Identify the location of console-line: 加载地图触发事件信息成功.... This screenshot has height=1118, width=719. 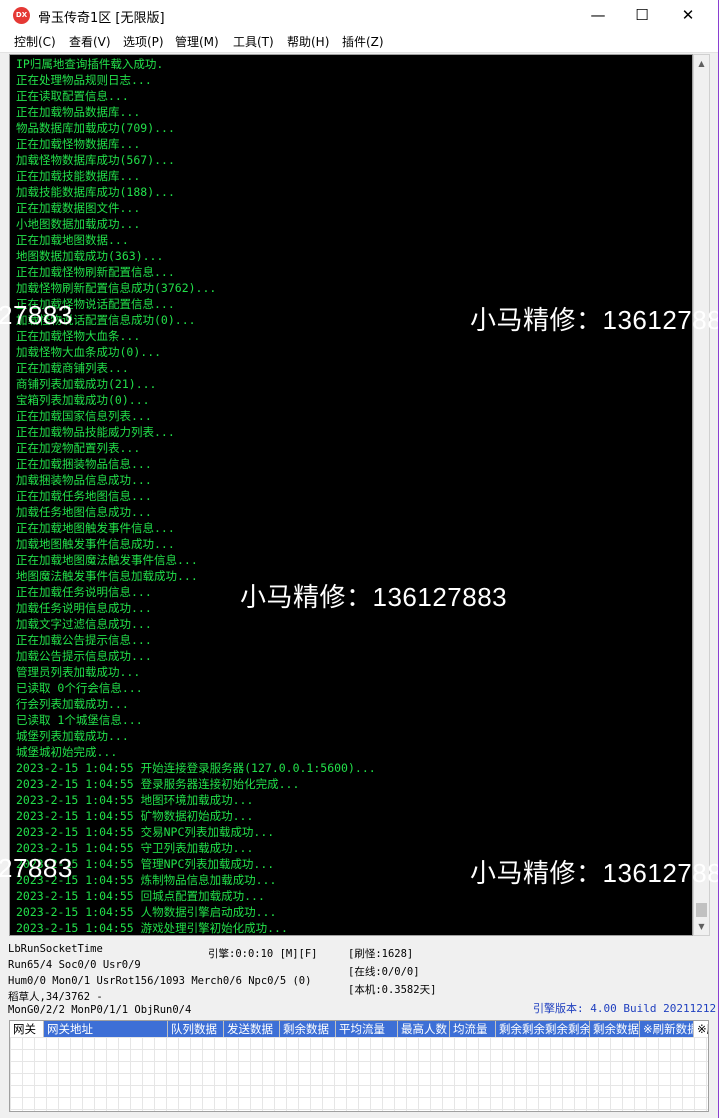
(95, 544).